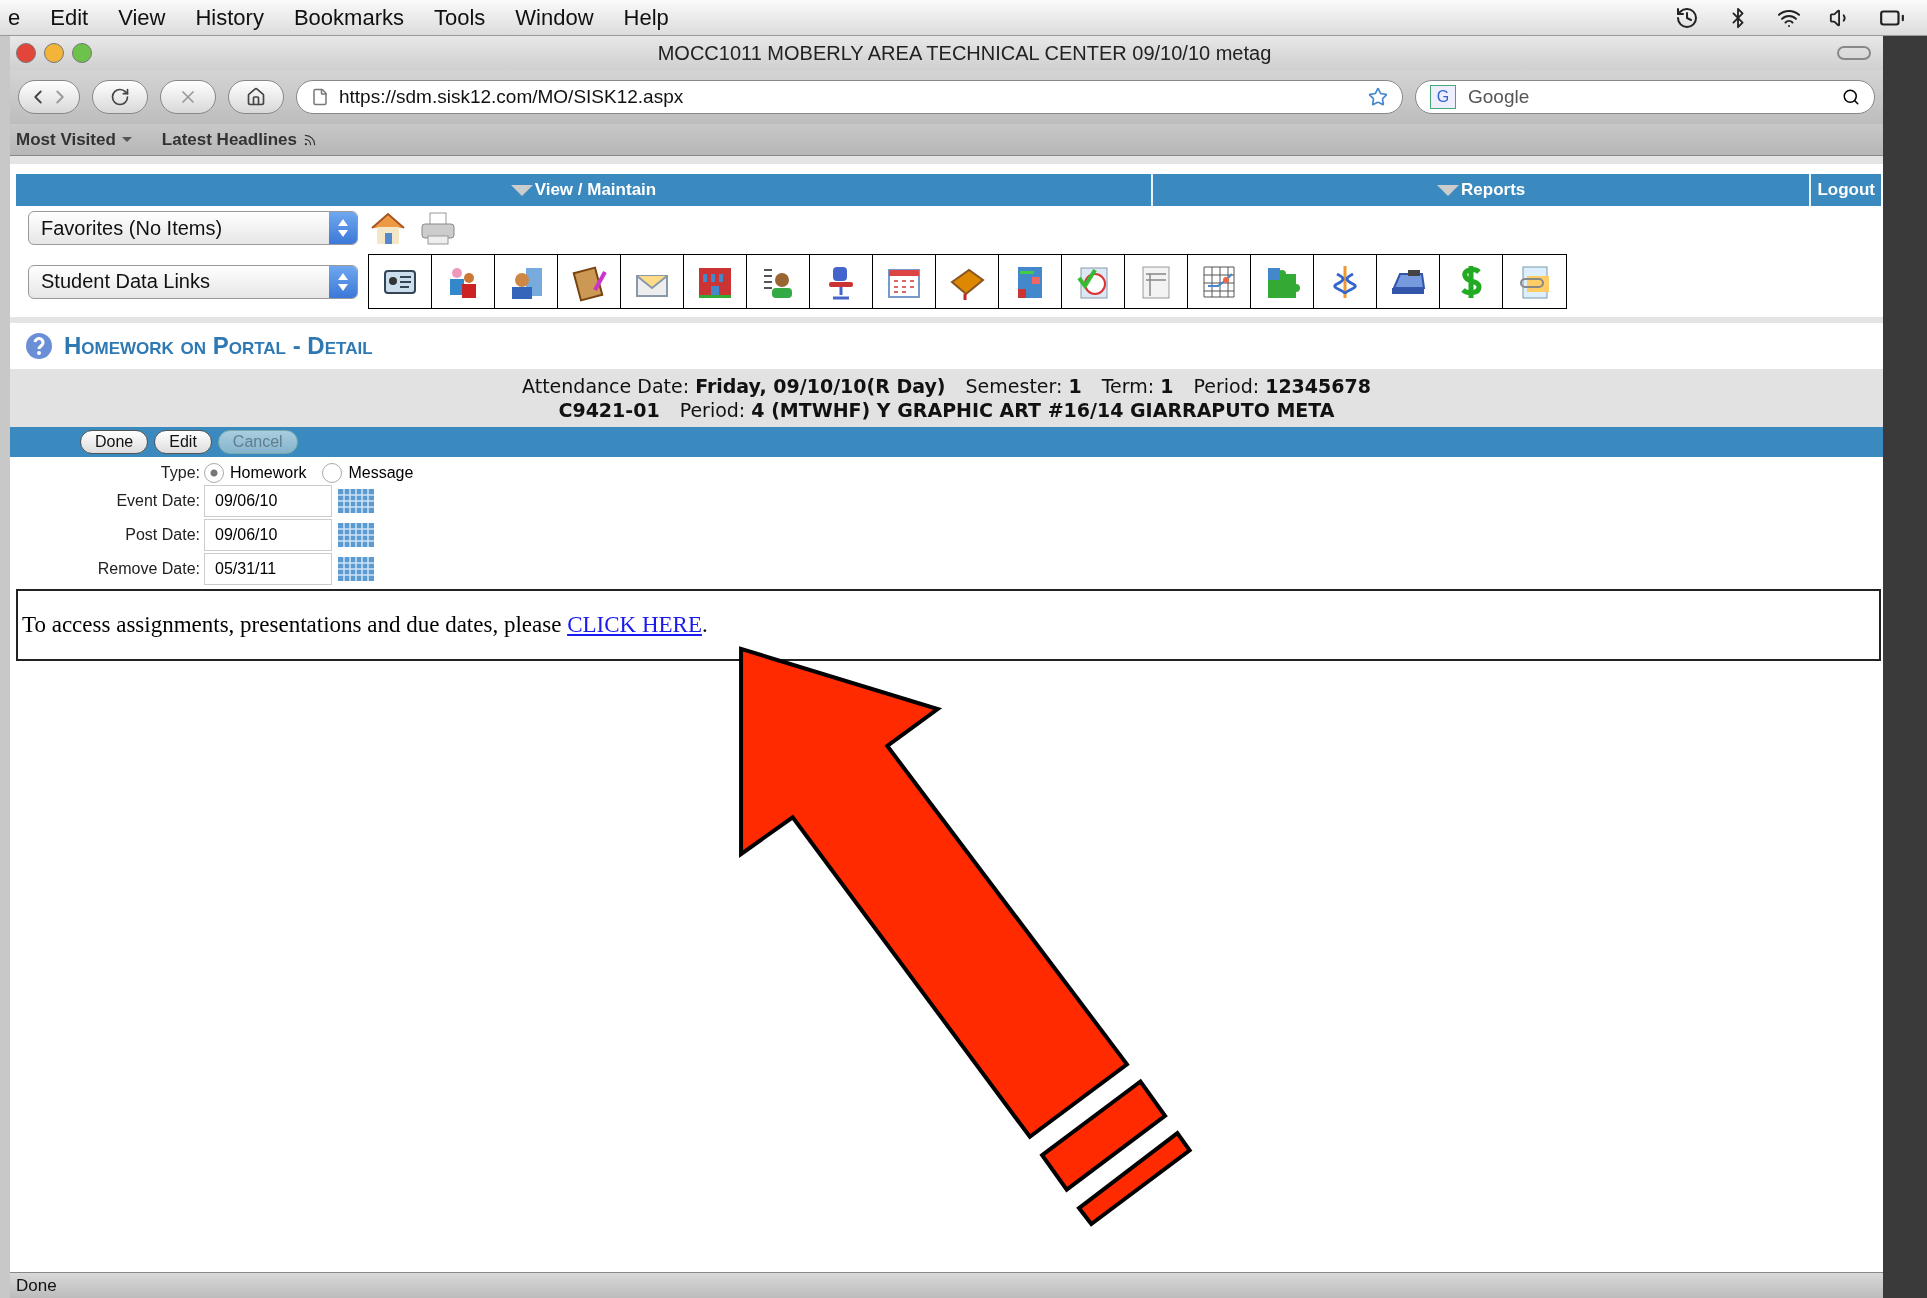 The image size is (1927, 1298). What do you see at coordinates (218, 346) in the screenshot?
I see `page-heading: Homework on Portal - Detail` at bounding box center [218, 346].